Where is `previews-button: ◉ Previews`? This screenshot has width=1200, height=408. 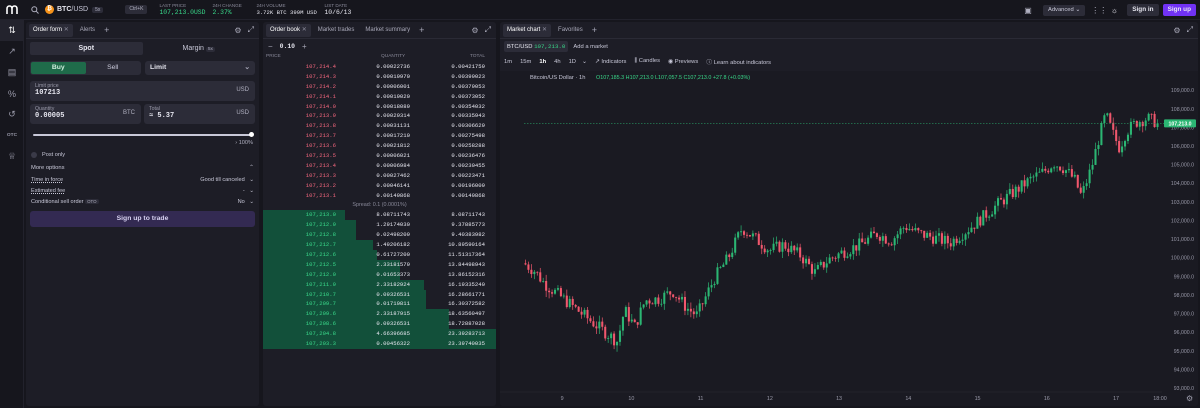
previews-button: ◉ Previews is located at coordinates (683, 62).